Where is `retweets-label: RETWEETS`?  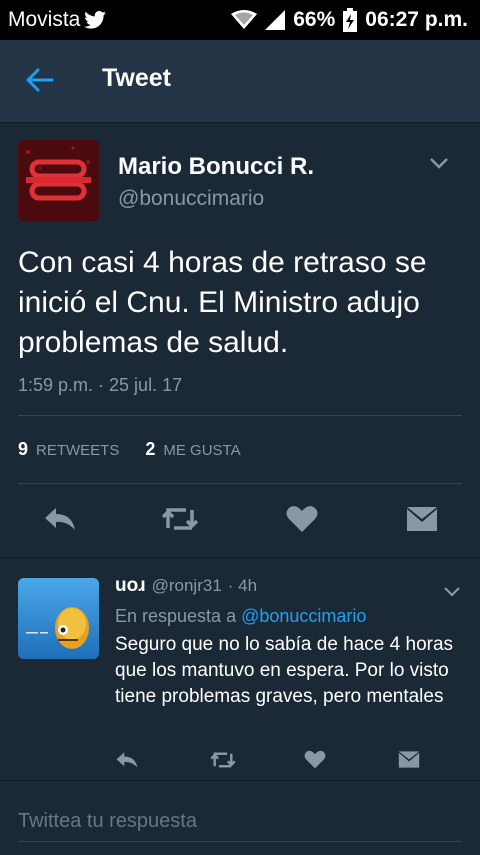 retweets-label: RETWEETS is located at coordinates (77, 450).